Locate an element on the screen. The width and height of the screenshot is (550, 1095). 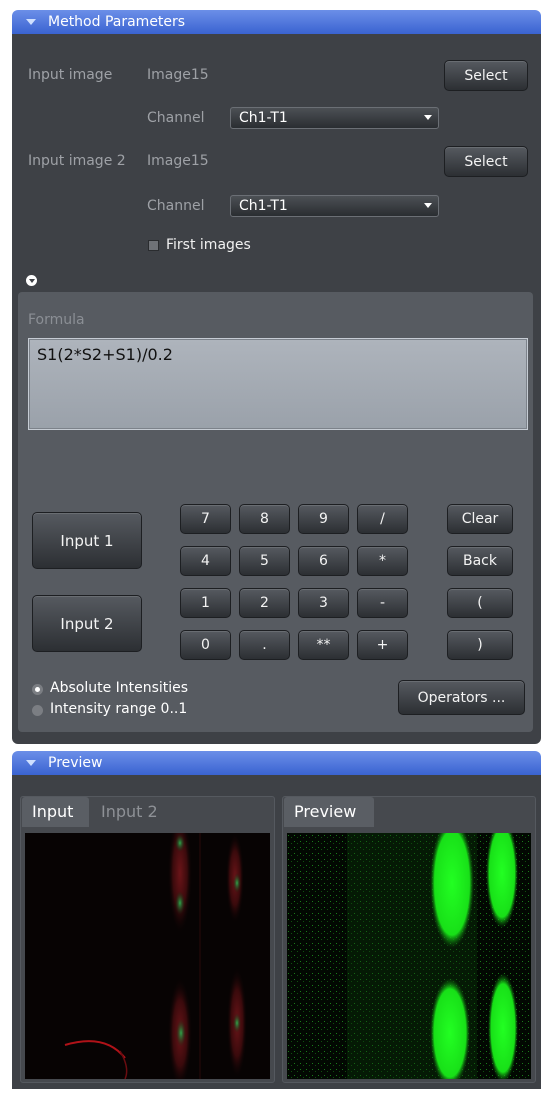
input-image-value: Image15 is located at coordinates (178, 75).